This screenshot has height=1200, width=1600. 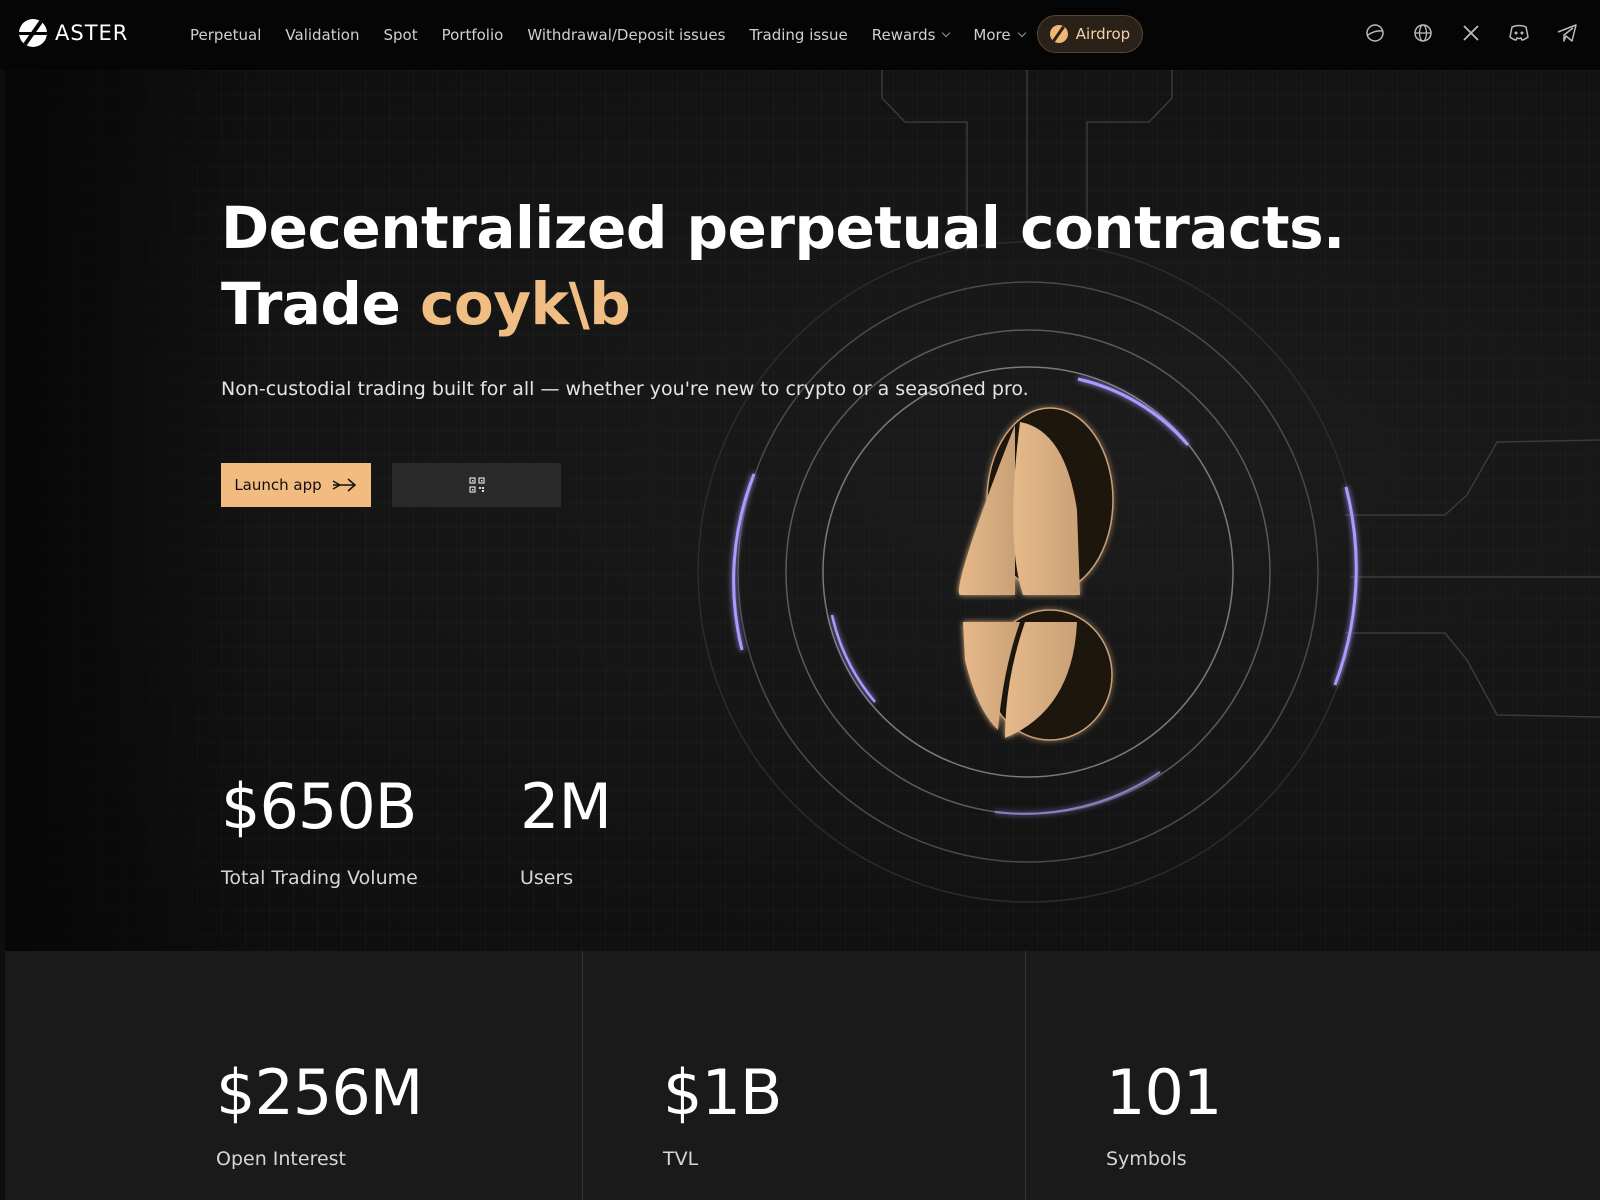 I want to click on stat-users-label: Users, so click(x=547, y=878).